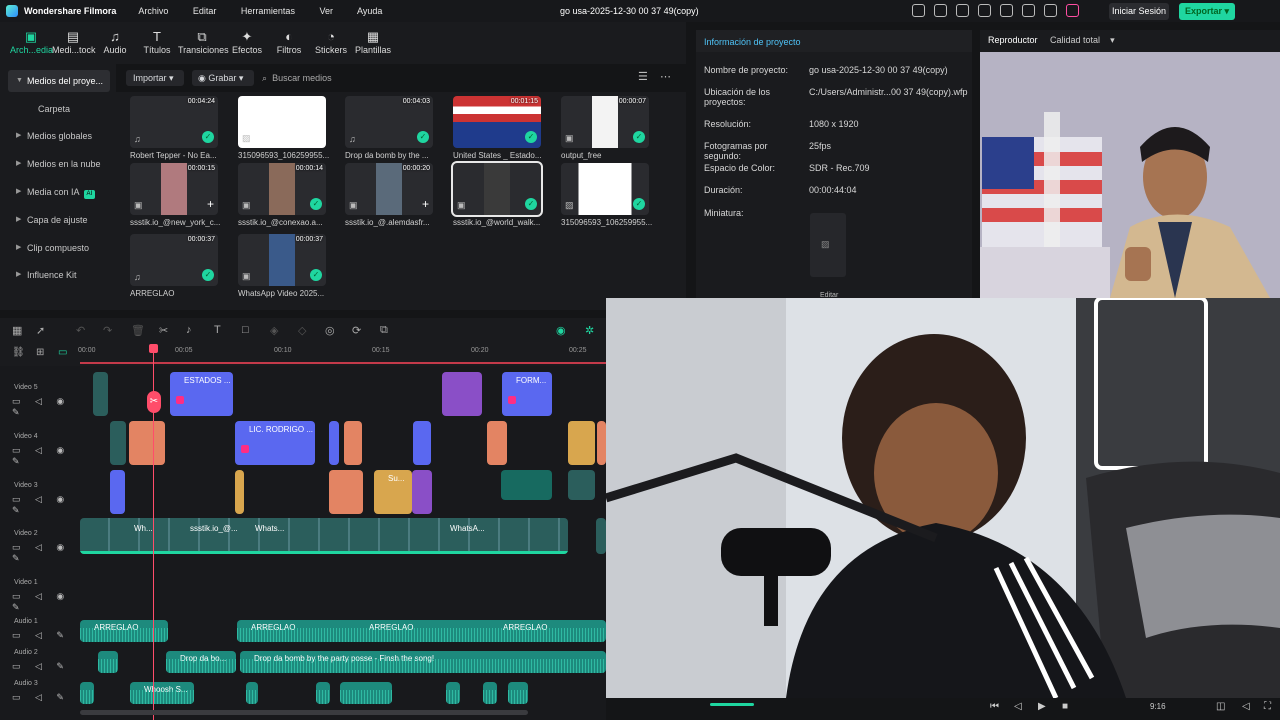 This screenshot has height=720, width=1280. I want to click on sidebar-item-ai-media: ▶ Media con IA AI, so click(59, 192).